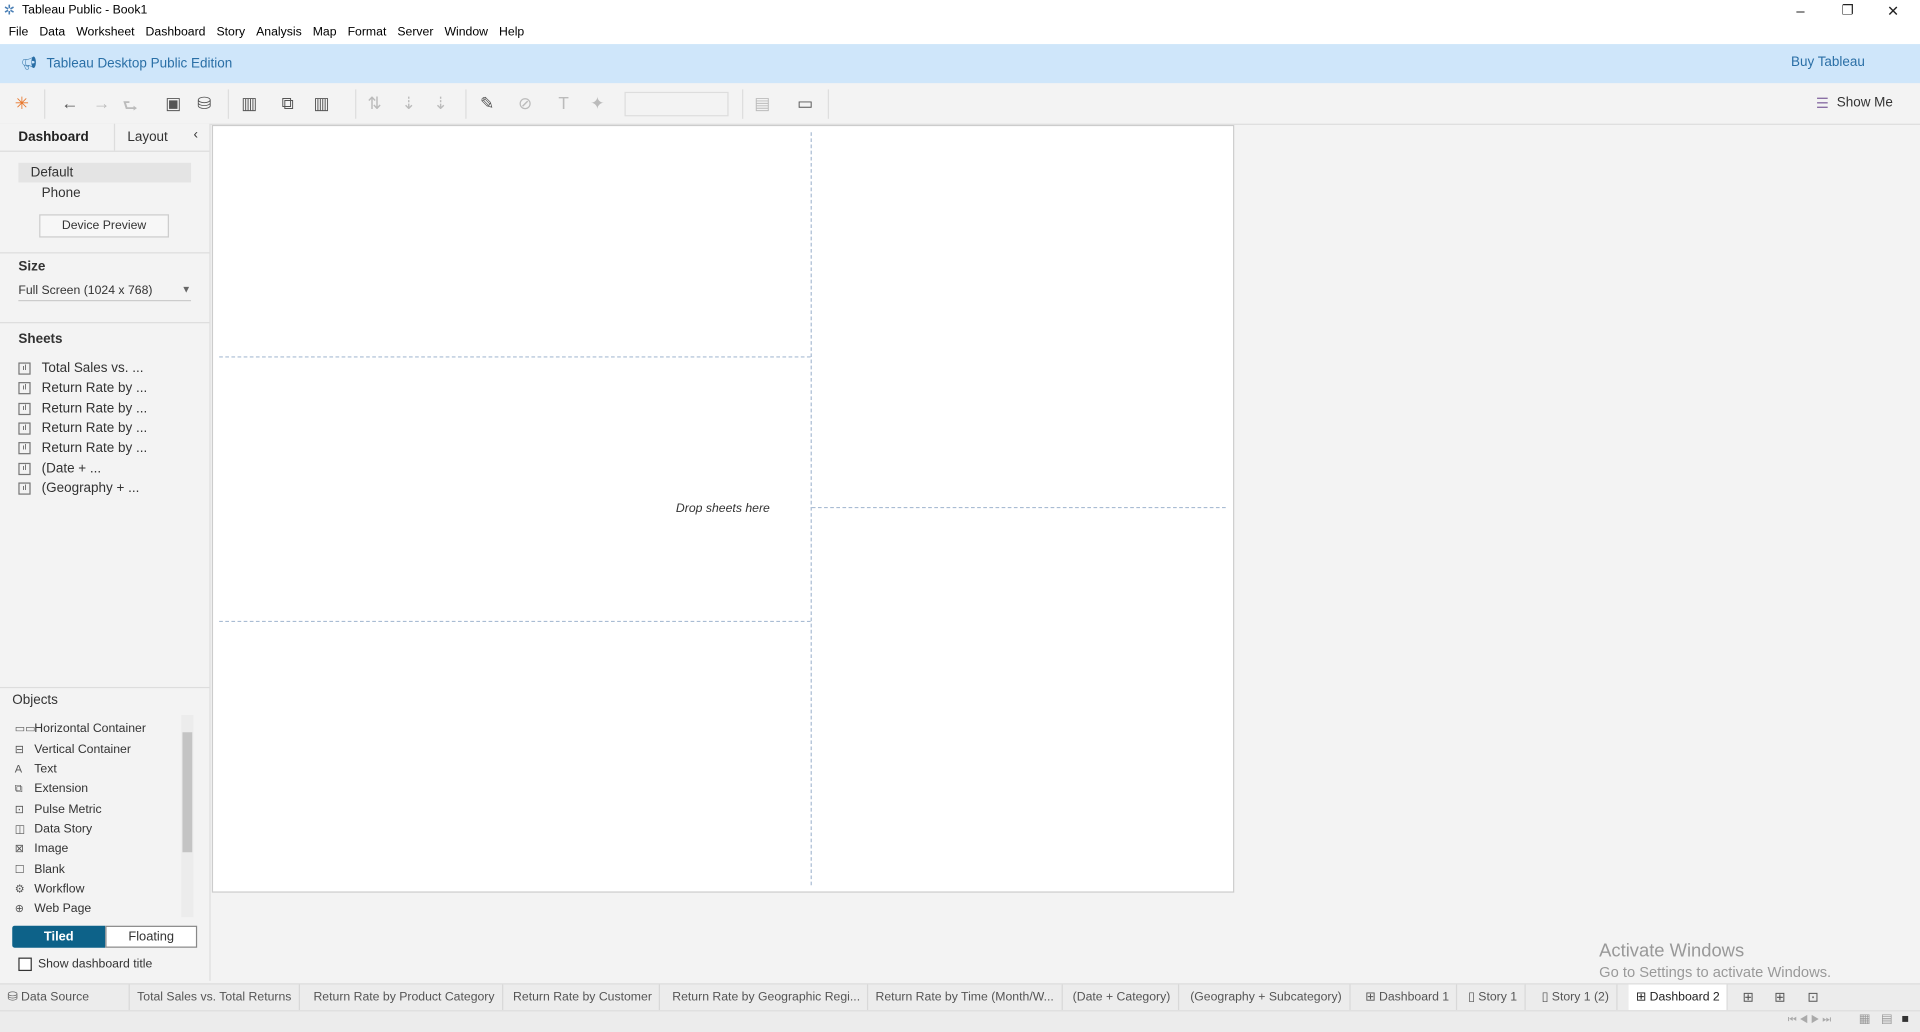 The height and width of the screenshot is (1032, 1920). Describe the element at coordinates (19, 32) in the screenshot. I see `menu-file: File` at that location.